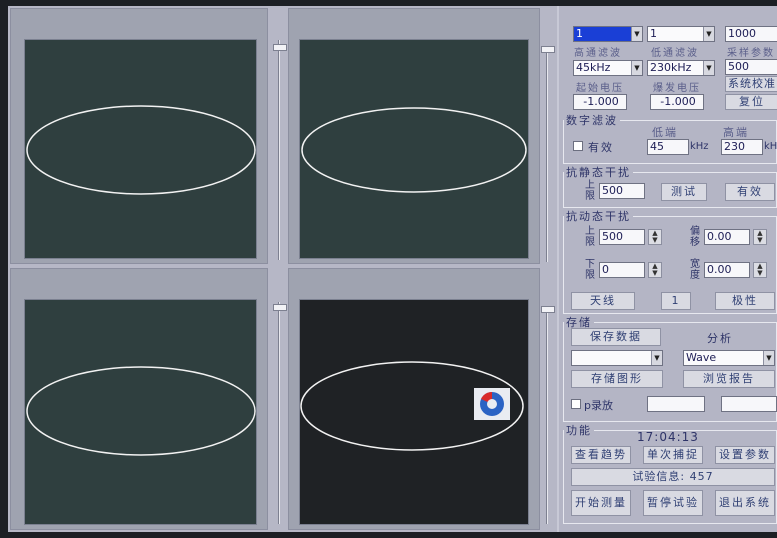 The image size is (777, 538). What do you see at coordinates (579, 430) in the screenshot?
I see `functions-title: 功能` at bounding box center [579, 430].